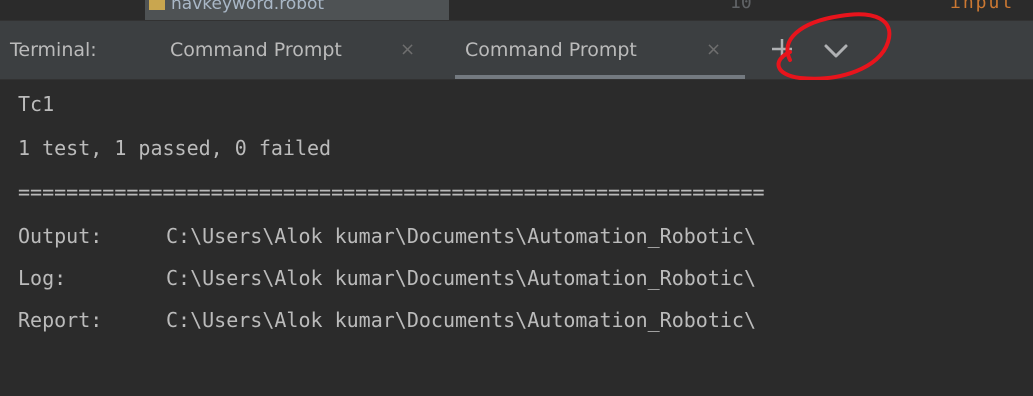  I want to click on chevron-down-icon, so click(836, 51).